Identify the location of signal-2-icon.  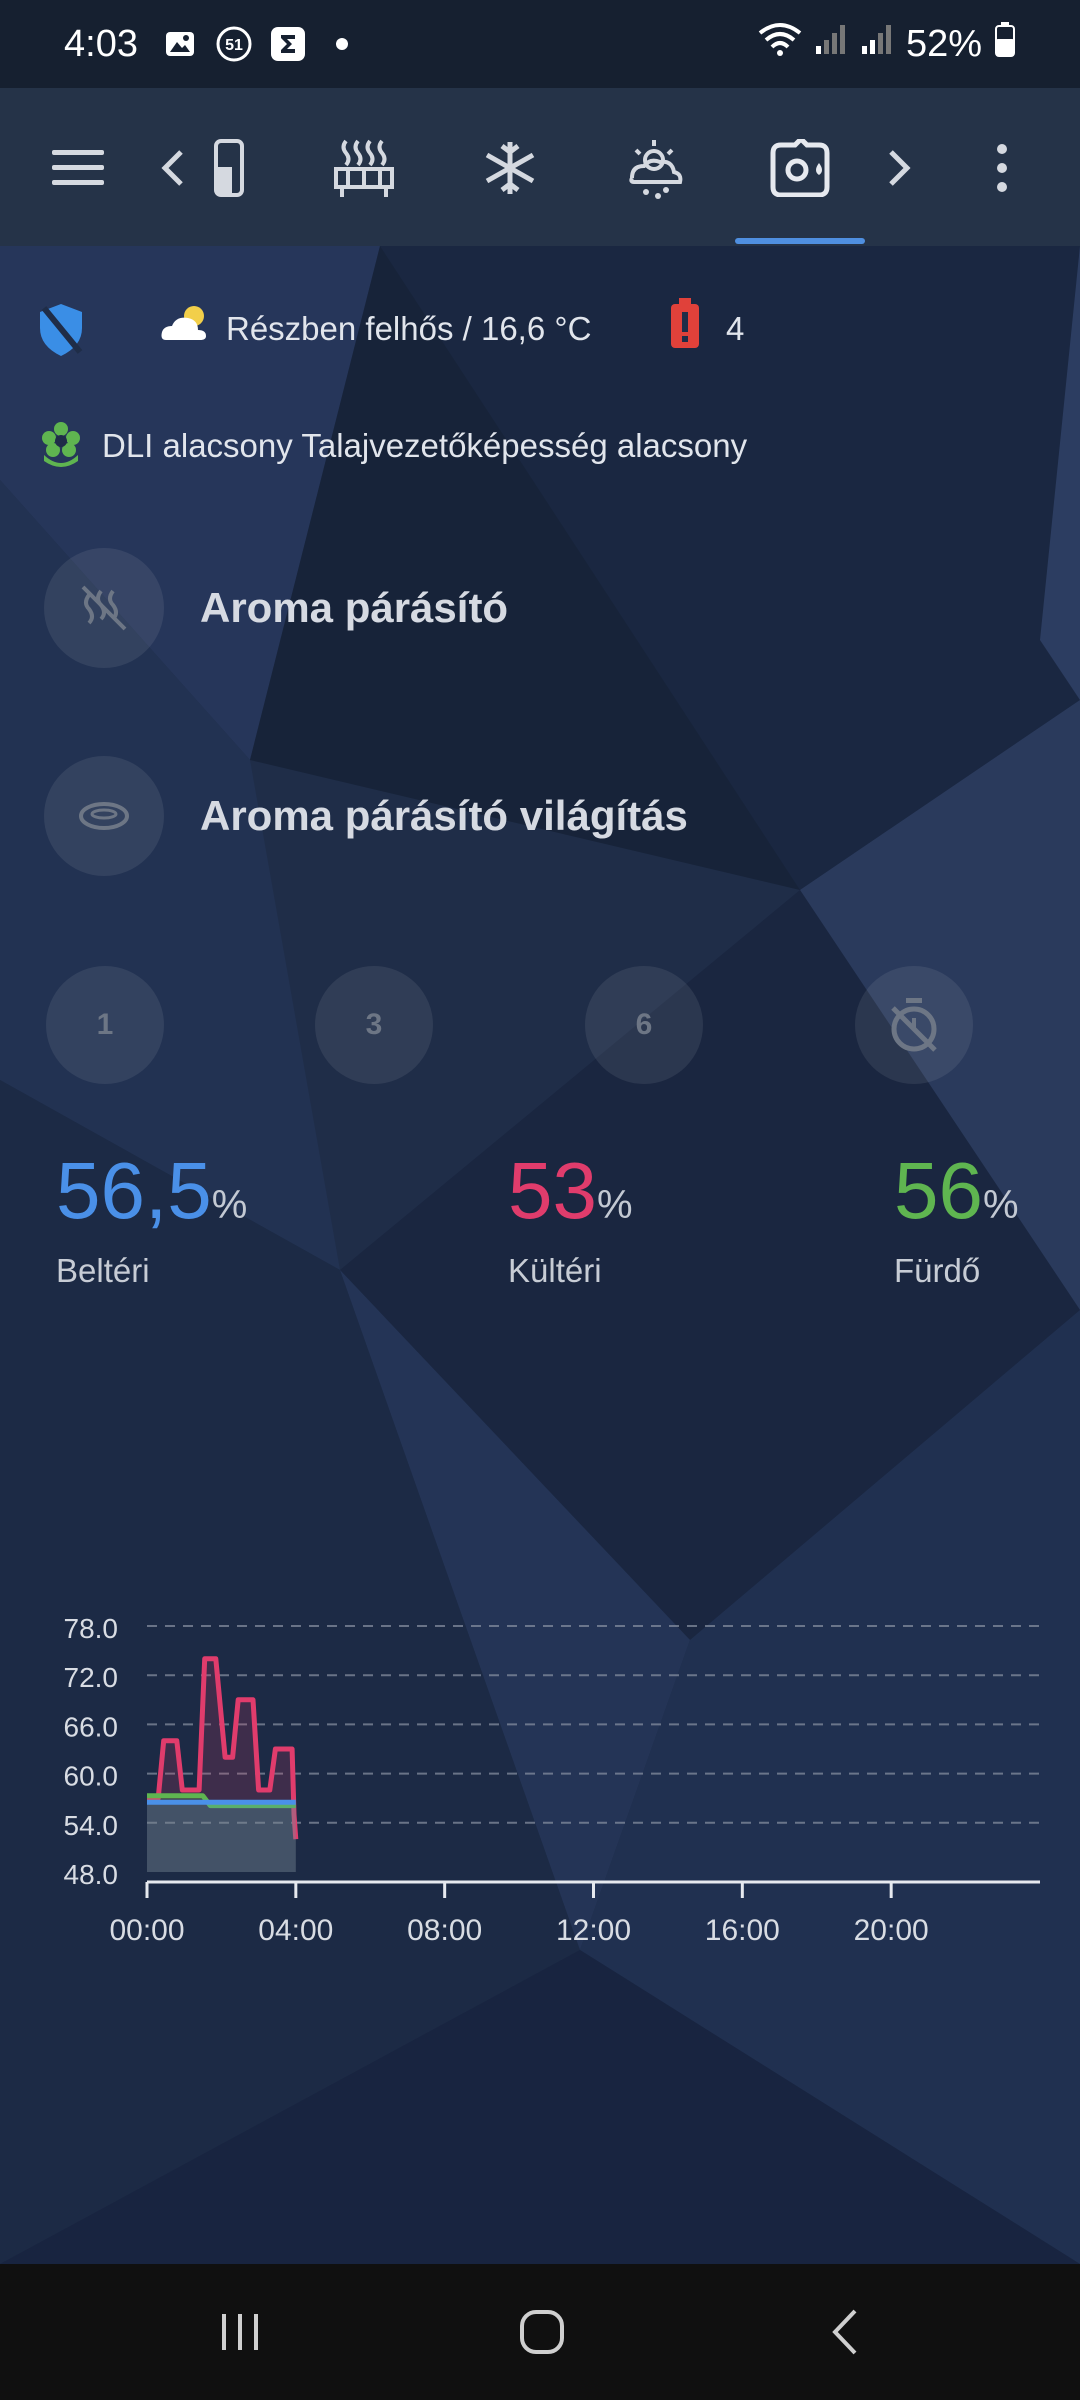
(877, 44).